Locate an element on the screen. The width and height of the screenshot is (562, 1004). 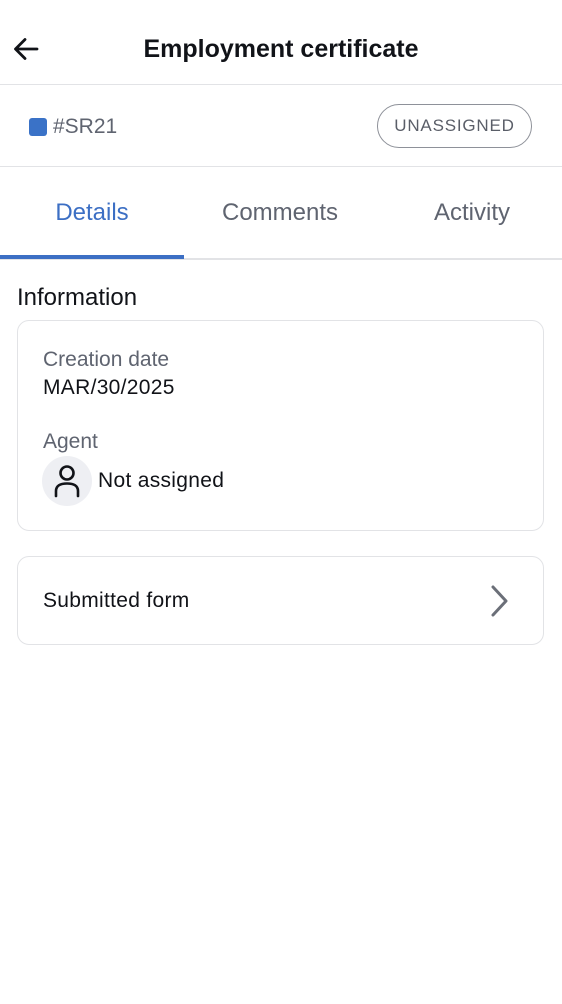
ticket-color-swatch is located at coordinates (38, 127).